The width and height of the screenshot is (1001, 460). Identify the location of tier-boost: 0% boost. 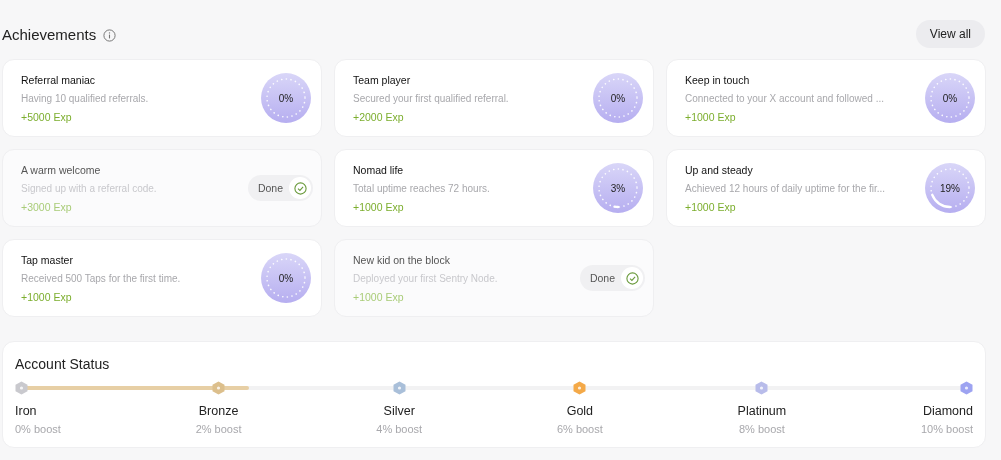
(38, 429).